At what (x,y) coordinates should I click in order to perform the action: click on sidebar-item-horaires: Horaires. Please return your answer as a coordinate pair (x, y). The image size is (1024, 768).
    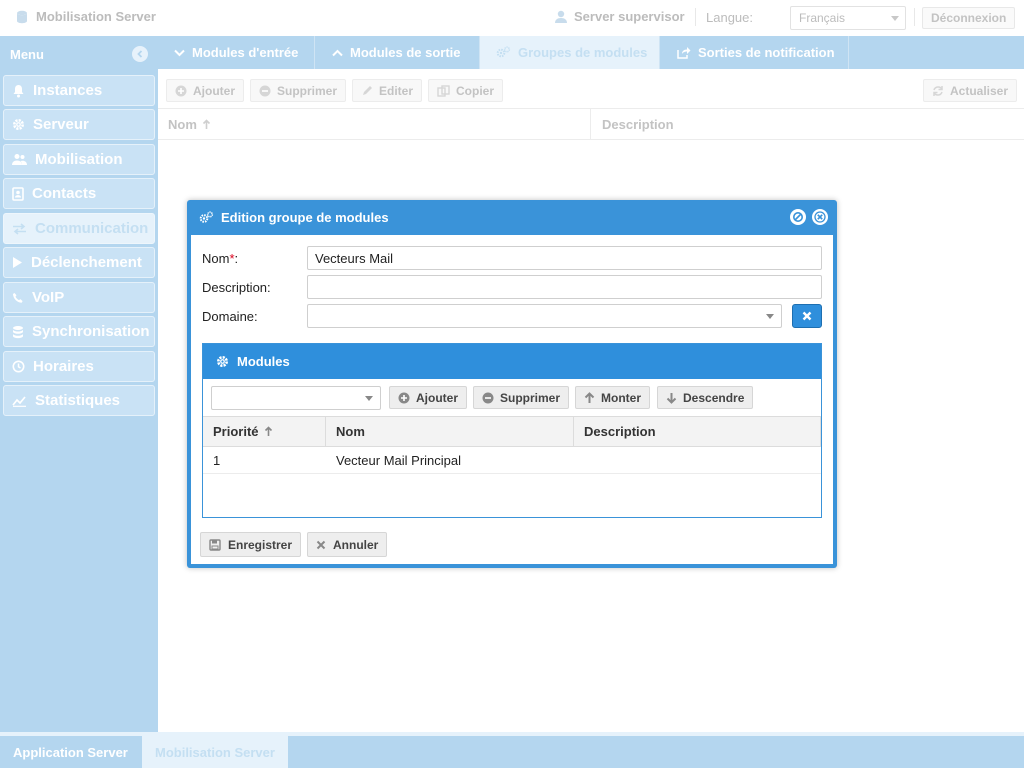
    Looking at the image, I should click on (79, 366).